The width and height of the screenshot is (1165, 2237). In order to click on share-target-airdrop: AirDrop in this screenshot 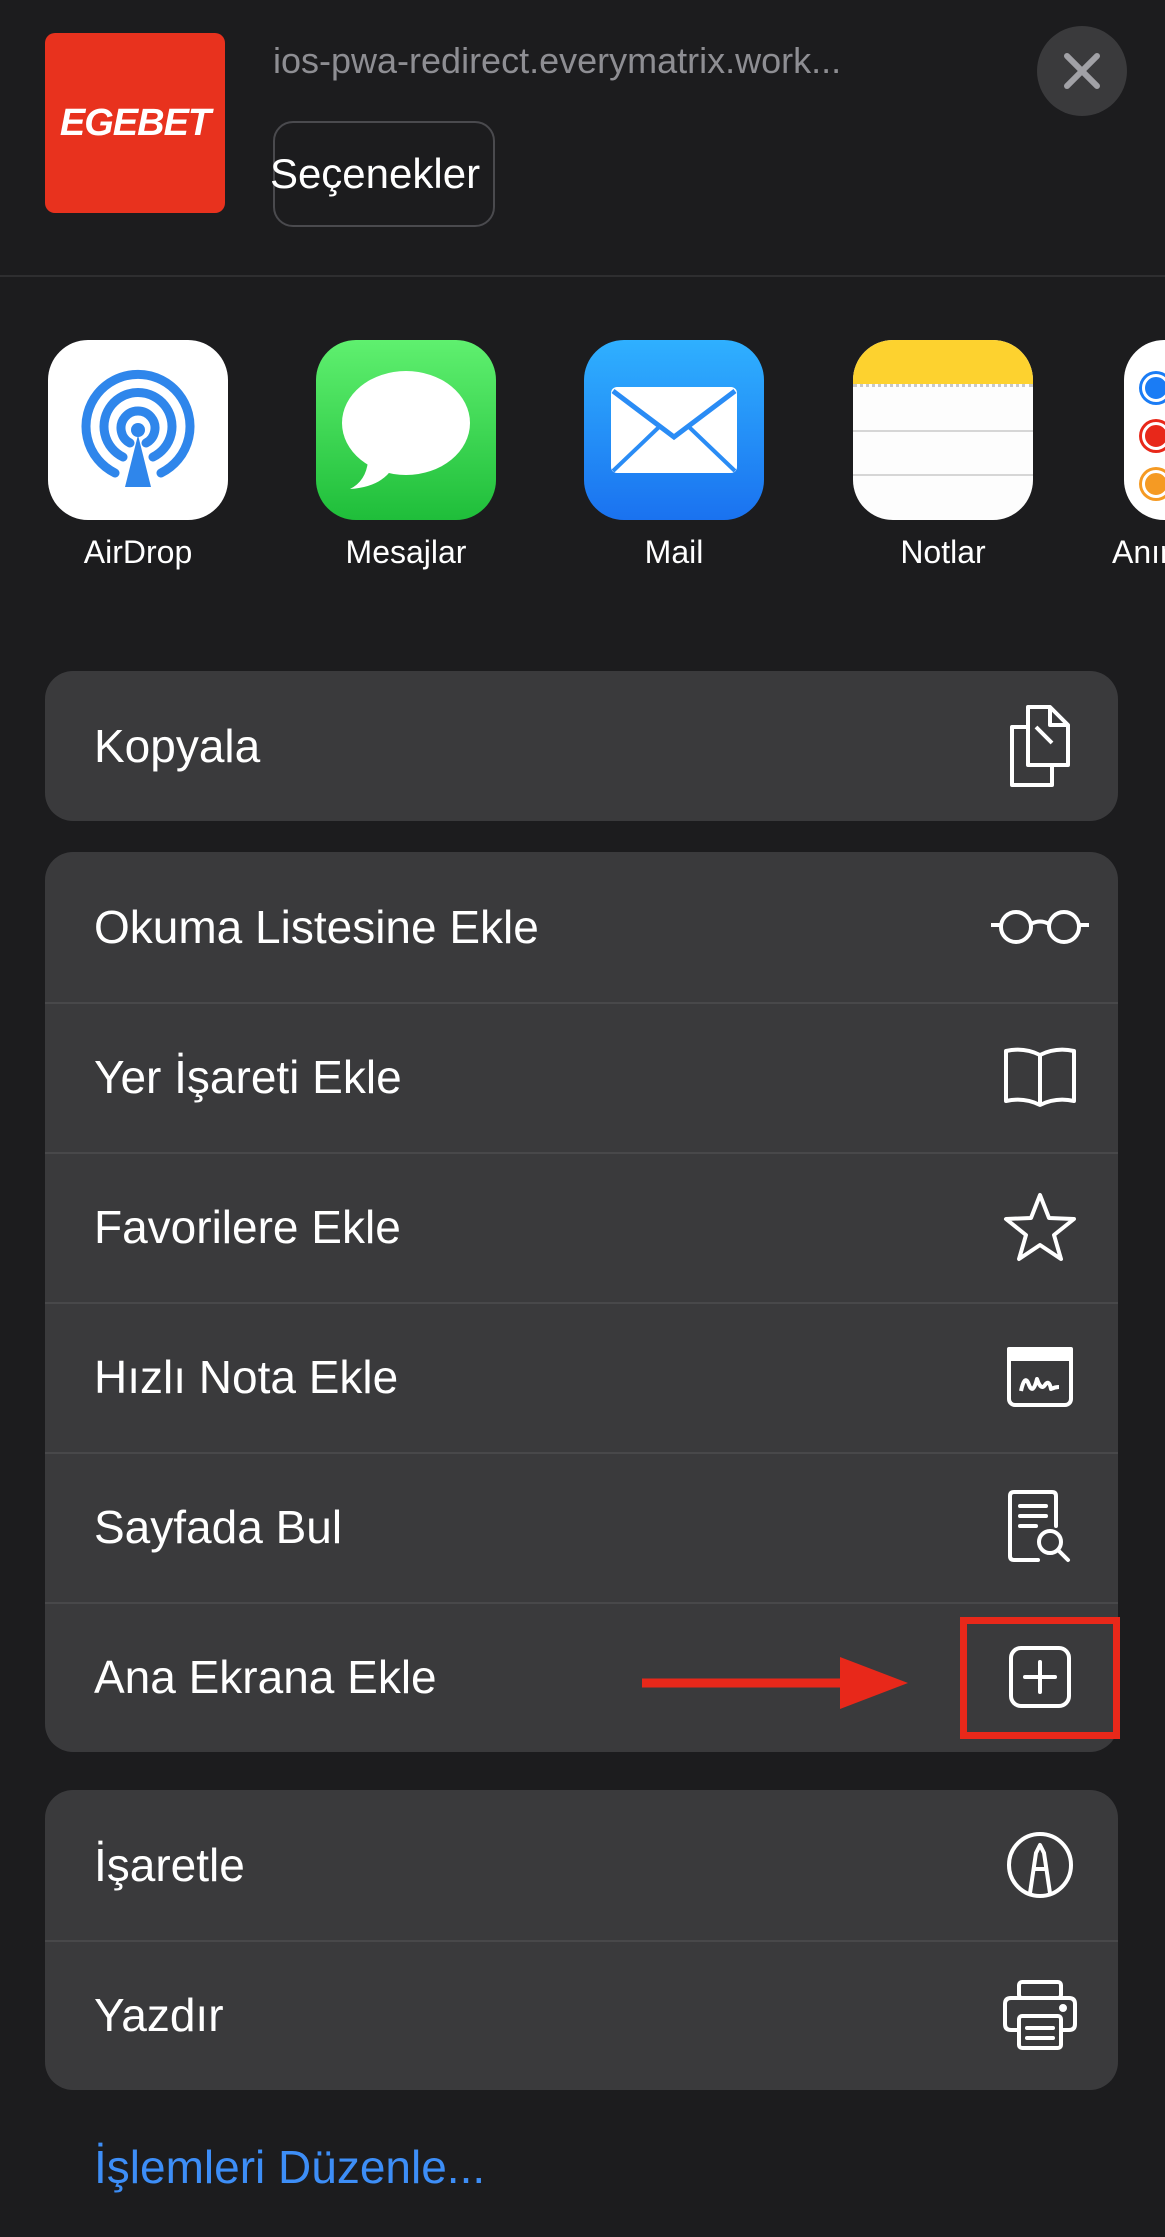, I will do `click(138, 455)`.